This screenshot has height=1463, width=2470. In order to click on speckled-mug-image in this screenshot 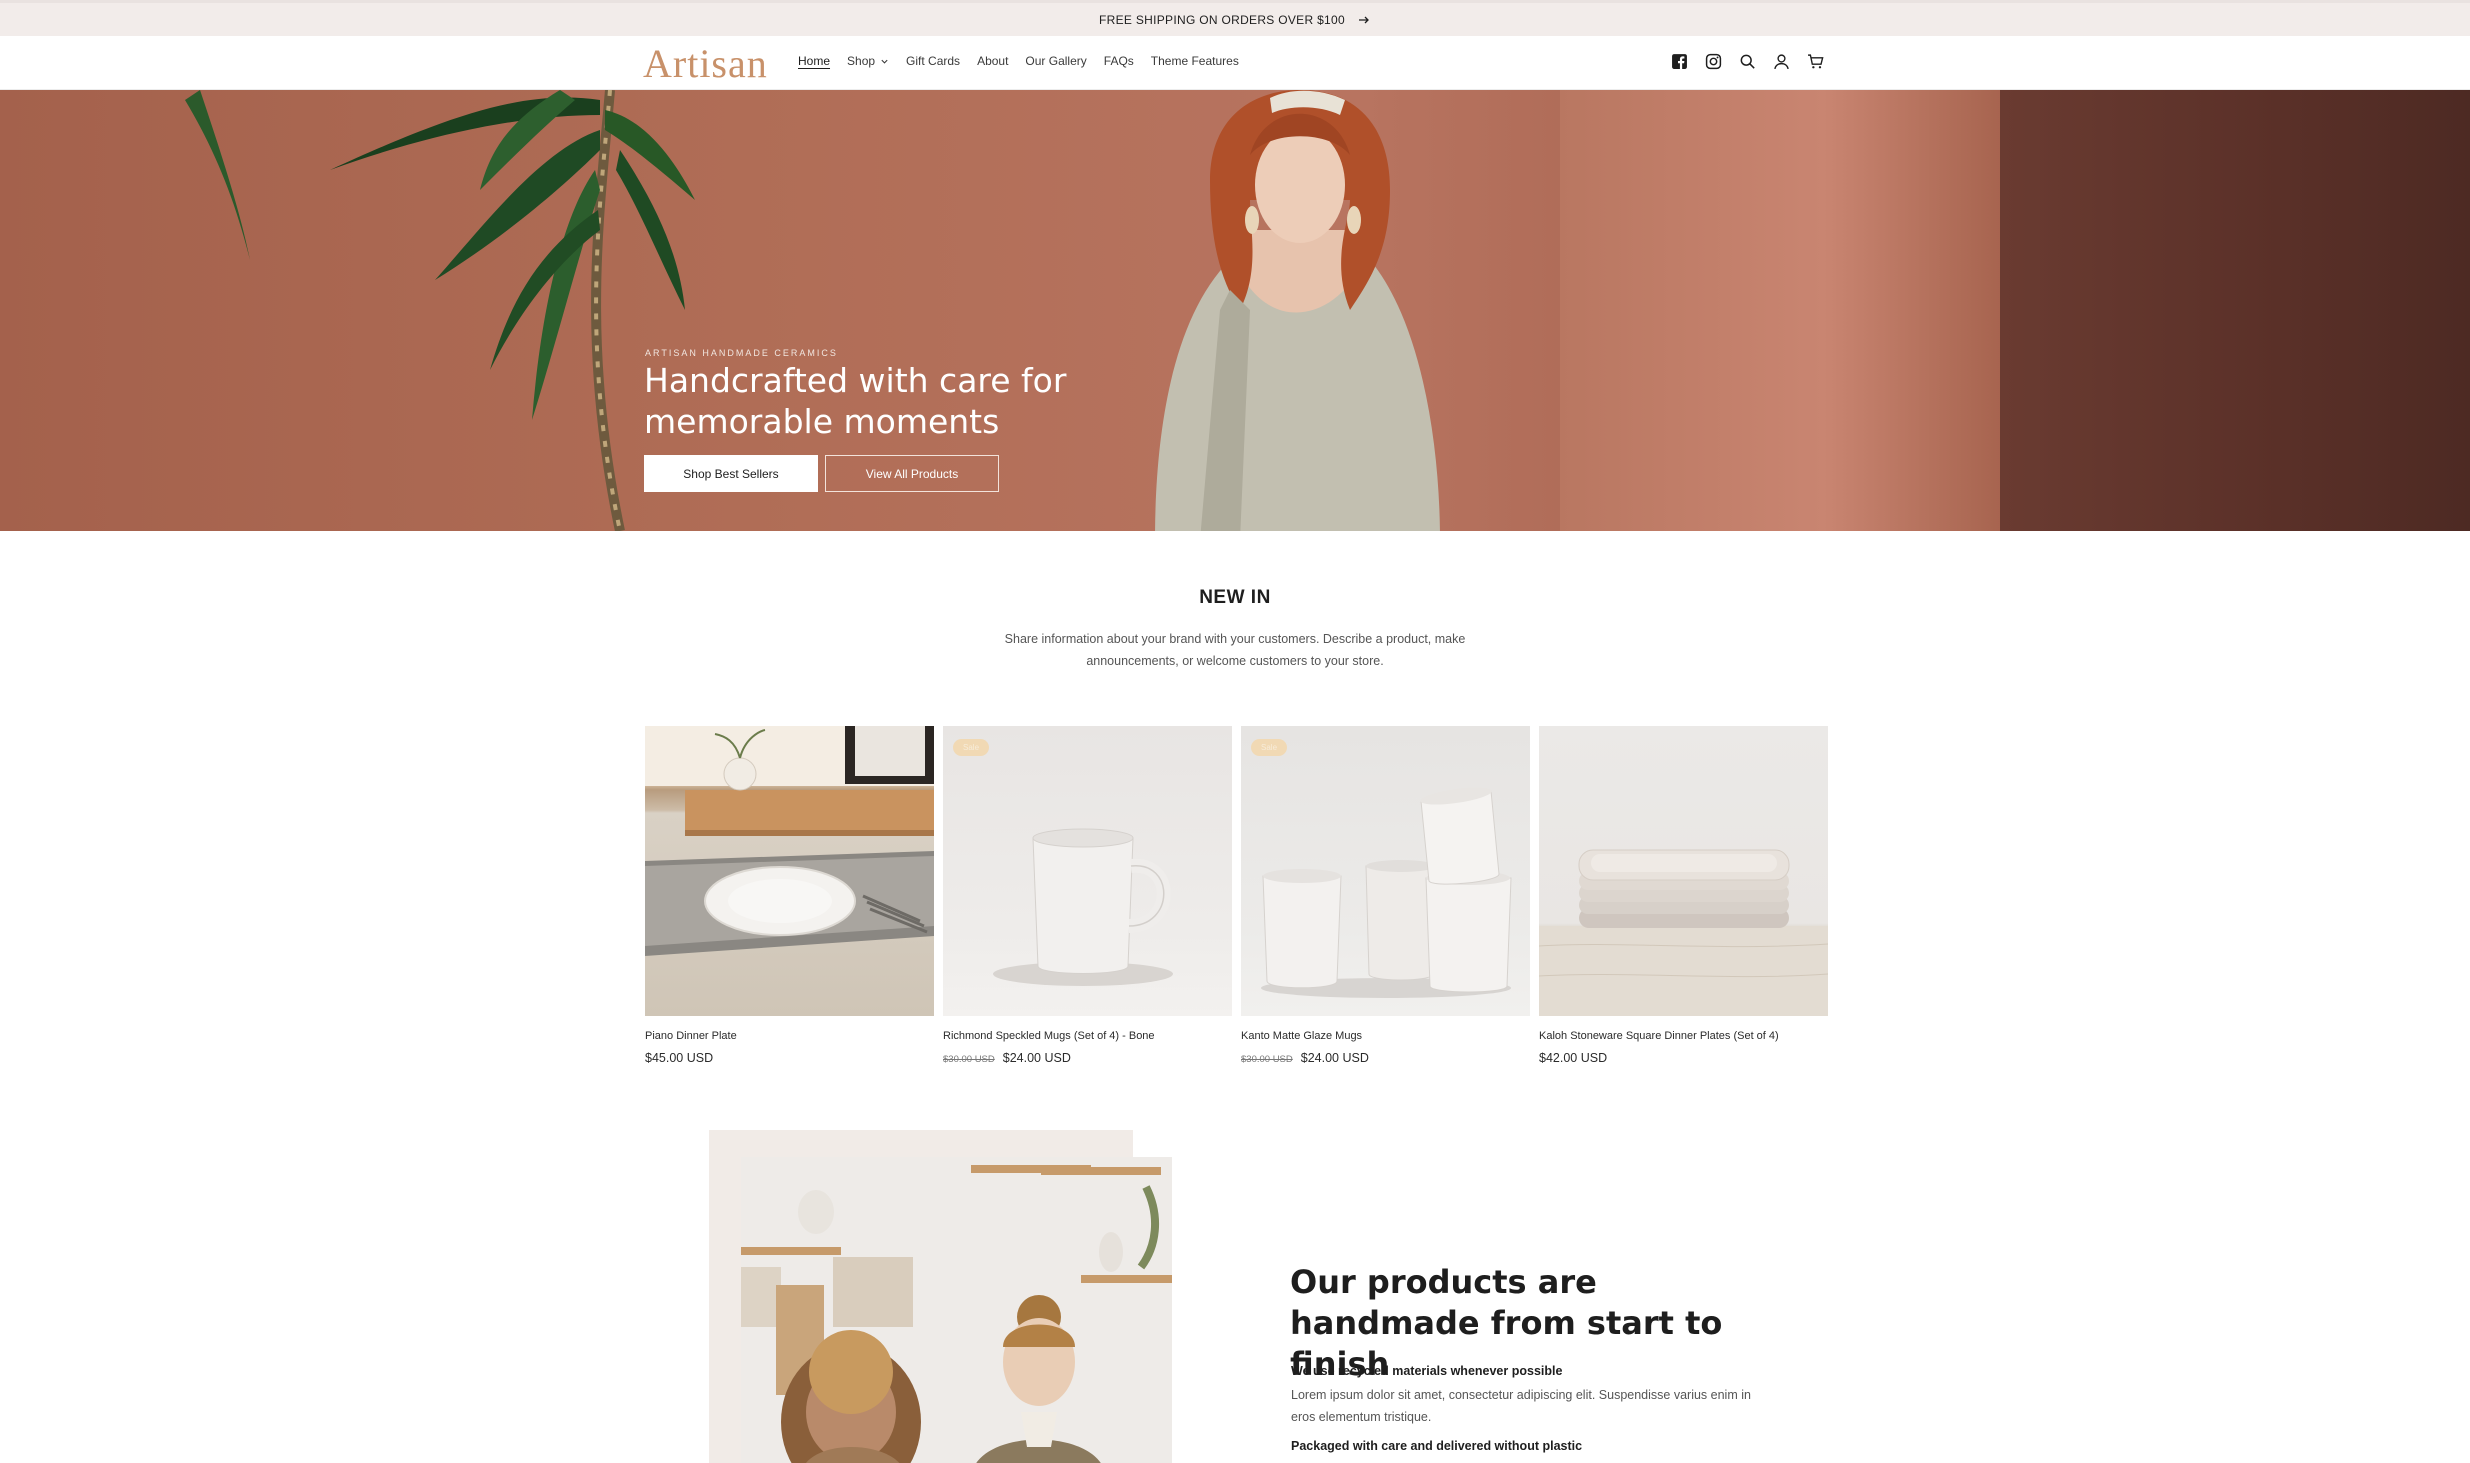, I will do `click(1083, 907)`.